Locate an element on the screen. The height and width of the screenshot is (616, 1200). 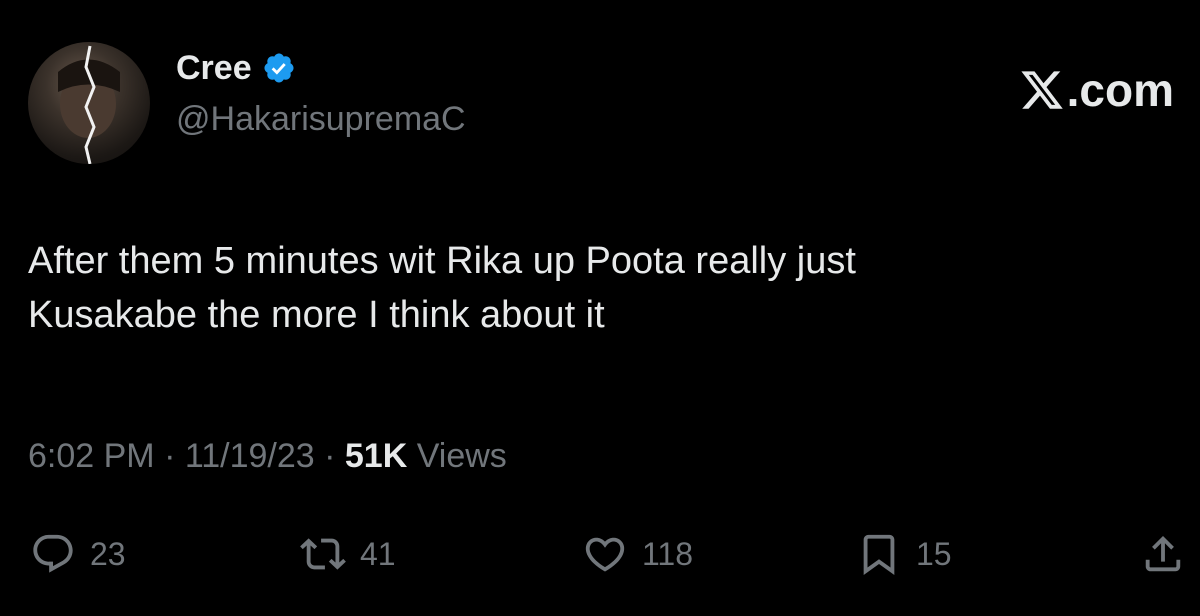
reply-count: 23 is located at coordinates (108, 553).